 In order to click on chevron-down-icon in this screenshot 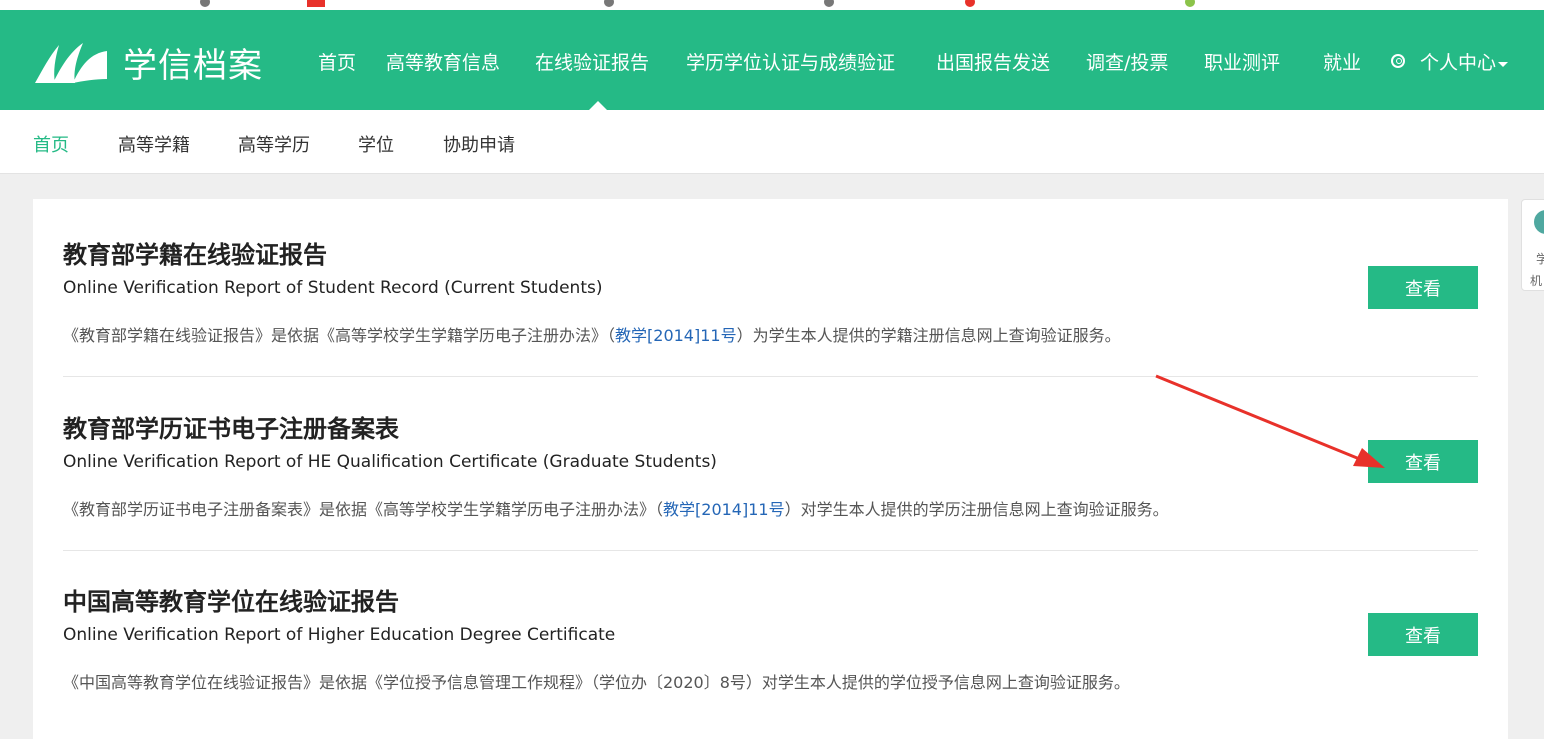, I will do `click(1503, 64)`.